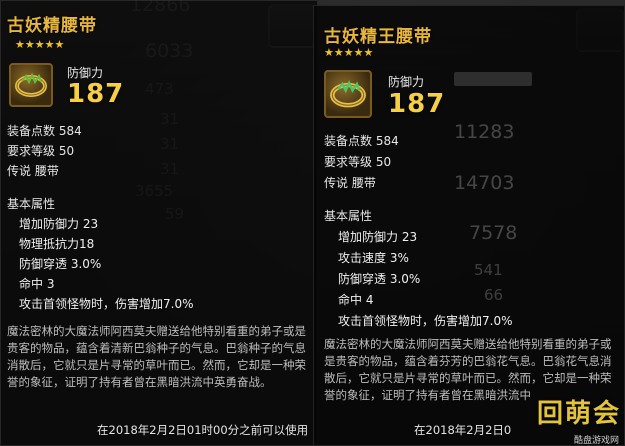  What do you see at coordinates (484, 132) in the screenshot?
I see `bg-stat: 11283` at bounding box center [484, 132].